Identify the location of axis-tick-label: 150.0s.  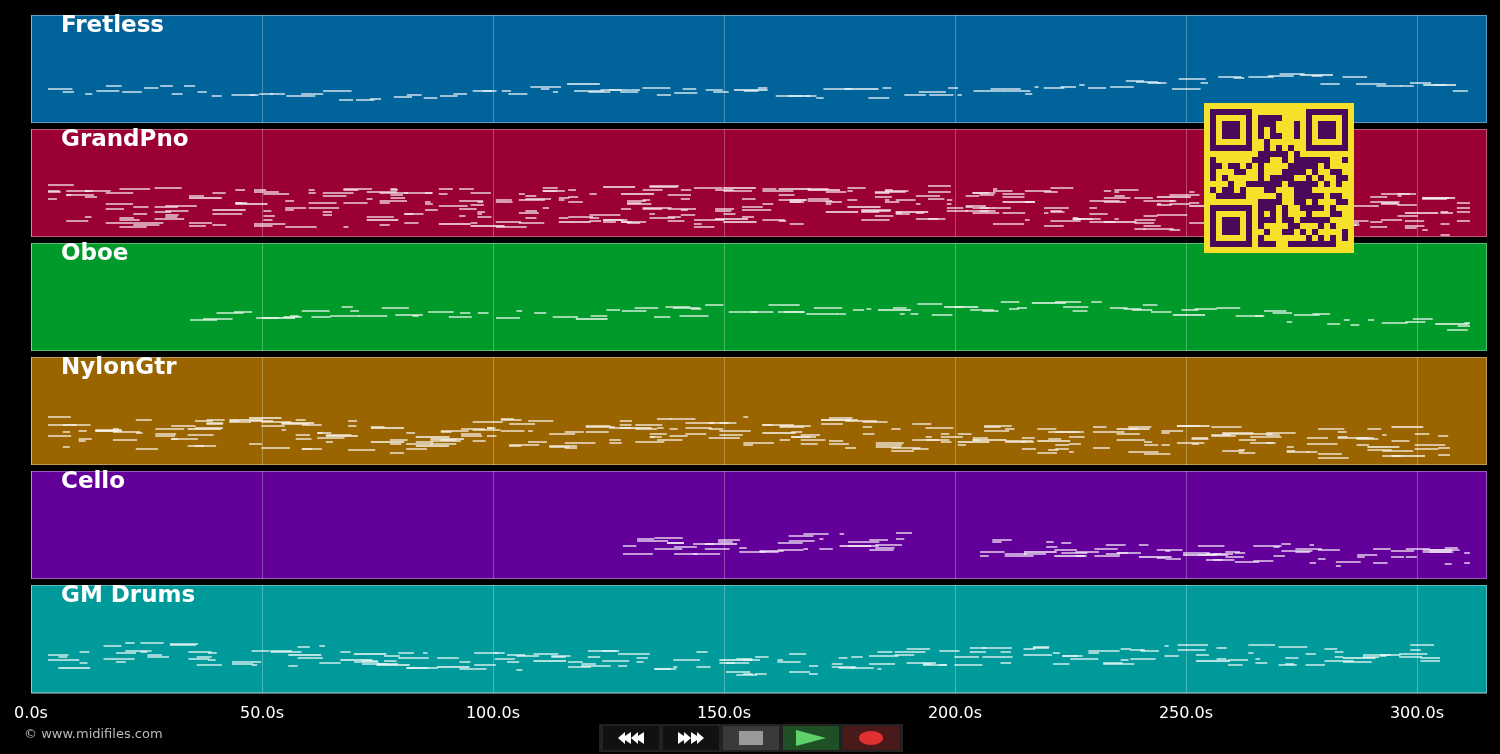
(724, 712).